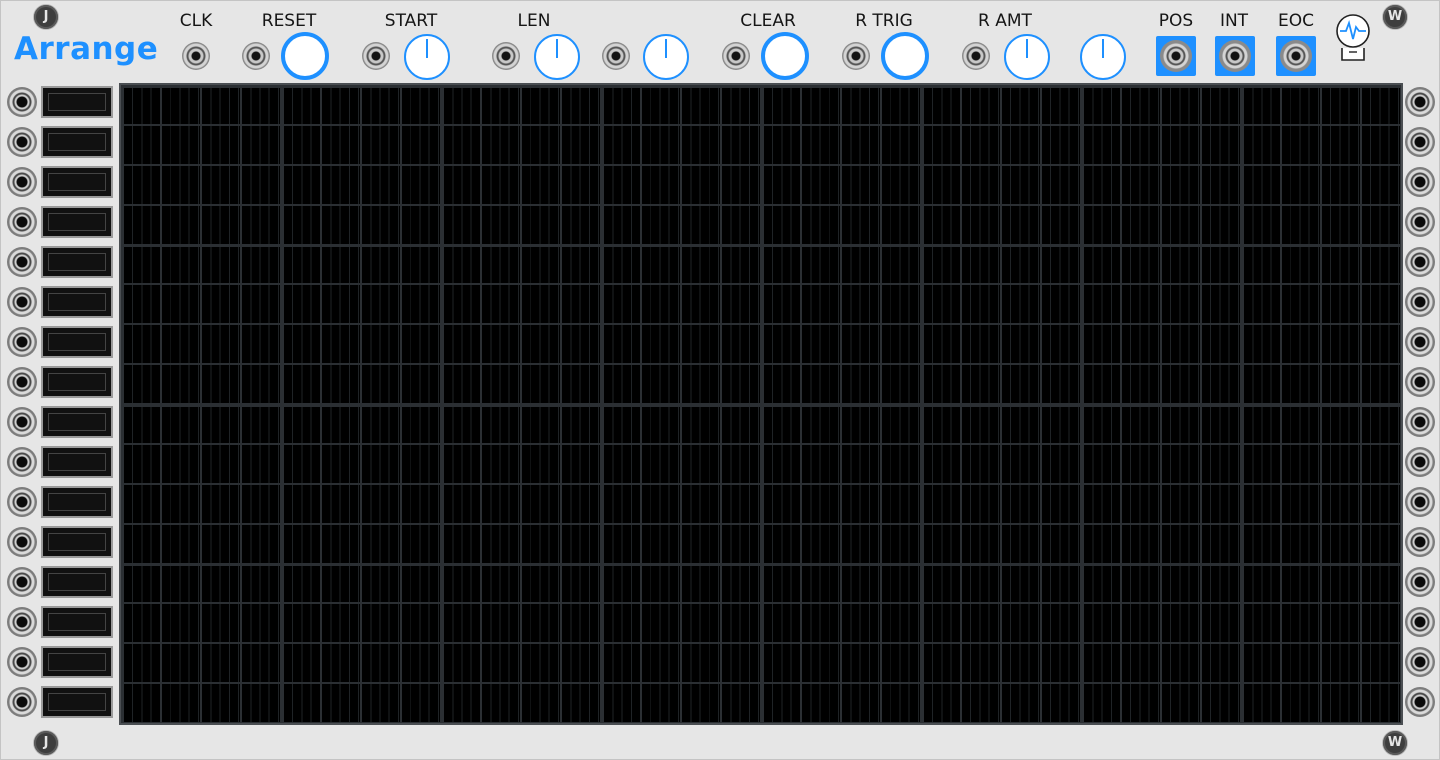  What do you see at coordinates (1027, 57) in the screenshot?
I see `r-amt-knob` at bounding box center [1027, 57].